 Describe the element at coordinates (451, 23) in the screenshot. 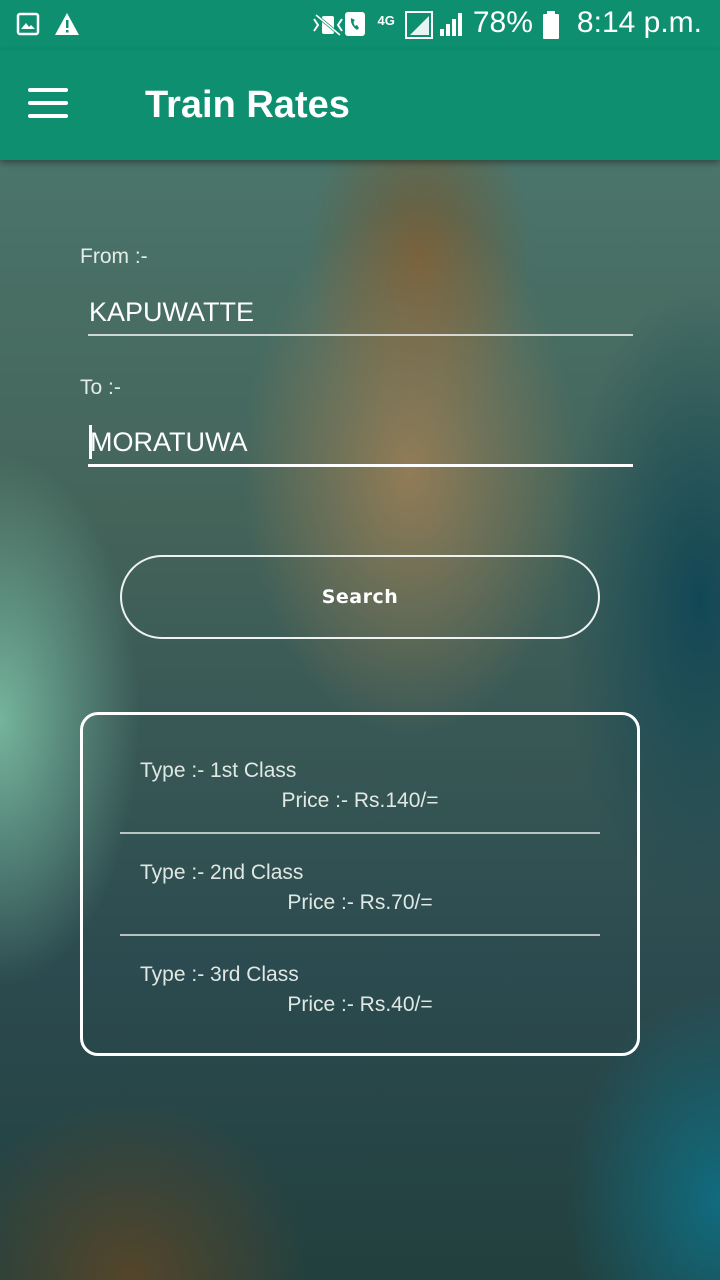

I see `signal-strength-icon` at that location.